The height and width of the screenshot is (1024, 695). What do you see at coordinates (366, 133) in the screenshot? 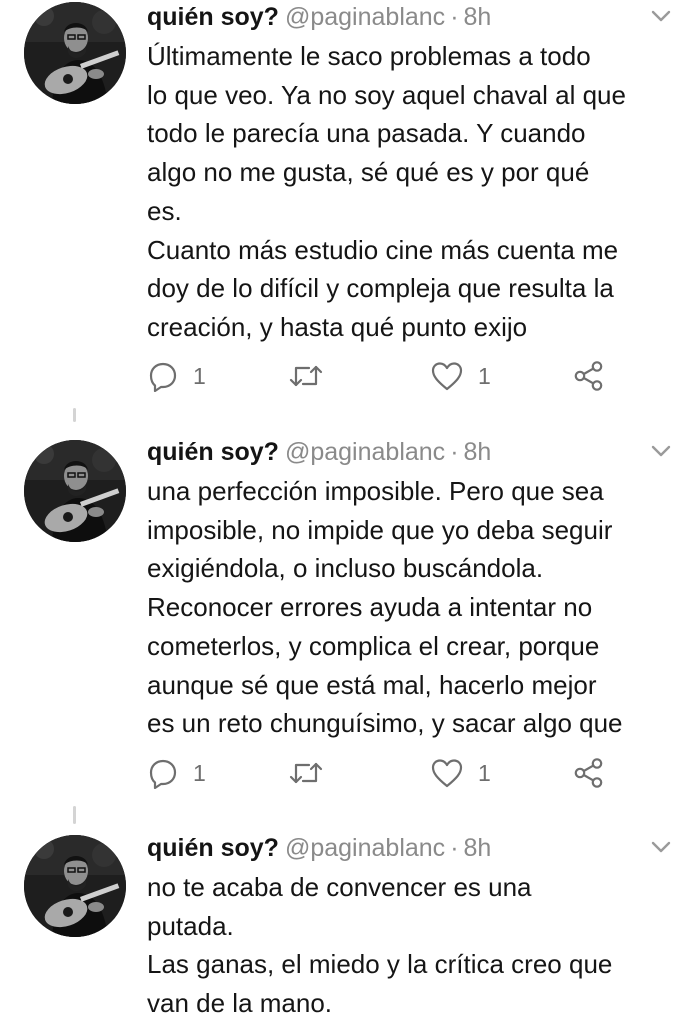
I see `tweet-text-line: todo le parecía una pasada. Y cuando` at bounding box center [366, 133].